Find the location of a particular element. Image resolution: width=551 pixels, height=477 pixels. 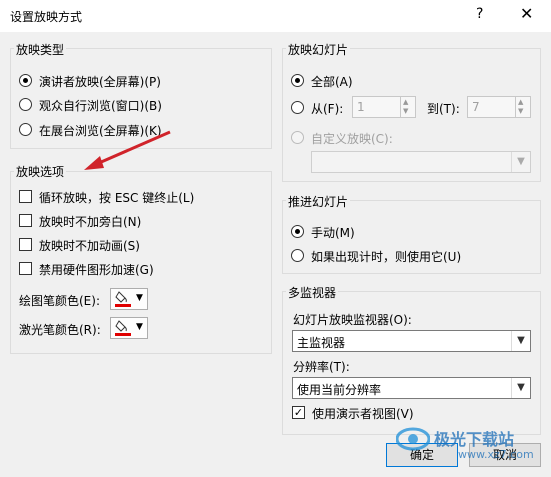

resolution-value: 使用当前分辨率 is located at coordinates (339, 390).